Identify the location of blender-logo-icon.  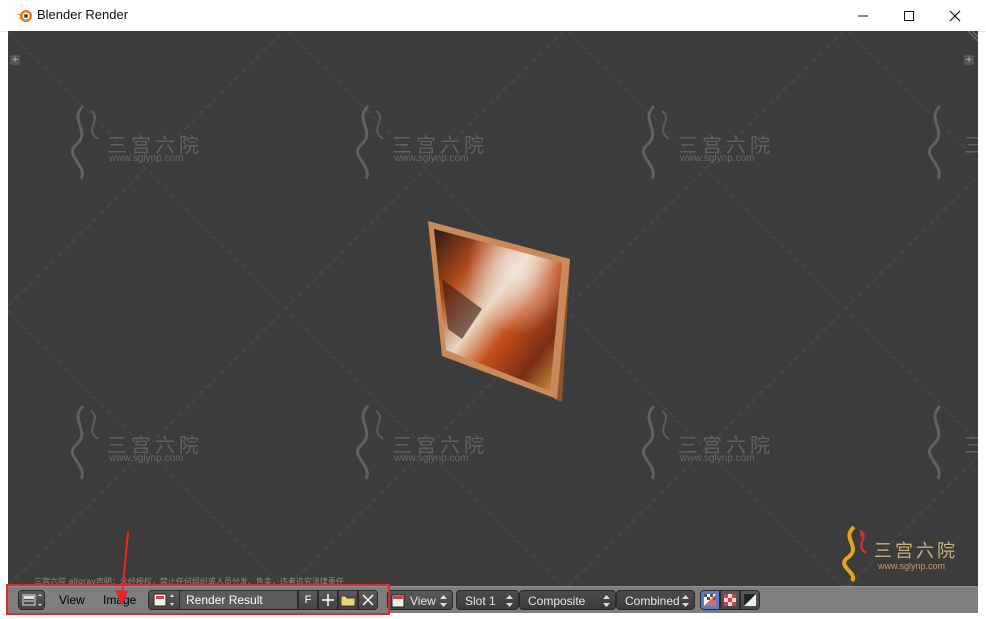
(24, 16).